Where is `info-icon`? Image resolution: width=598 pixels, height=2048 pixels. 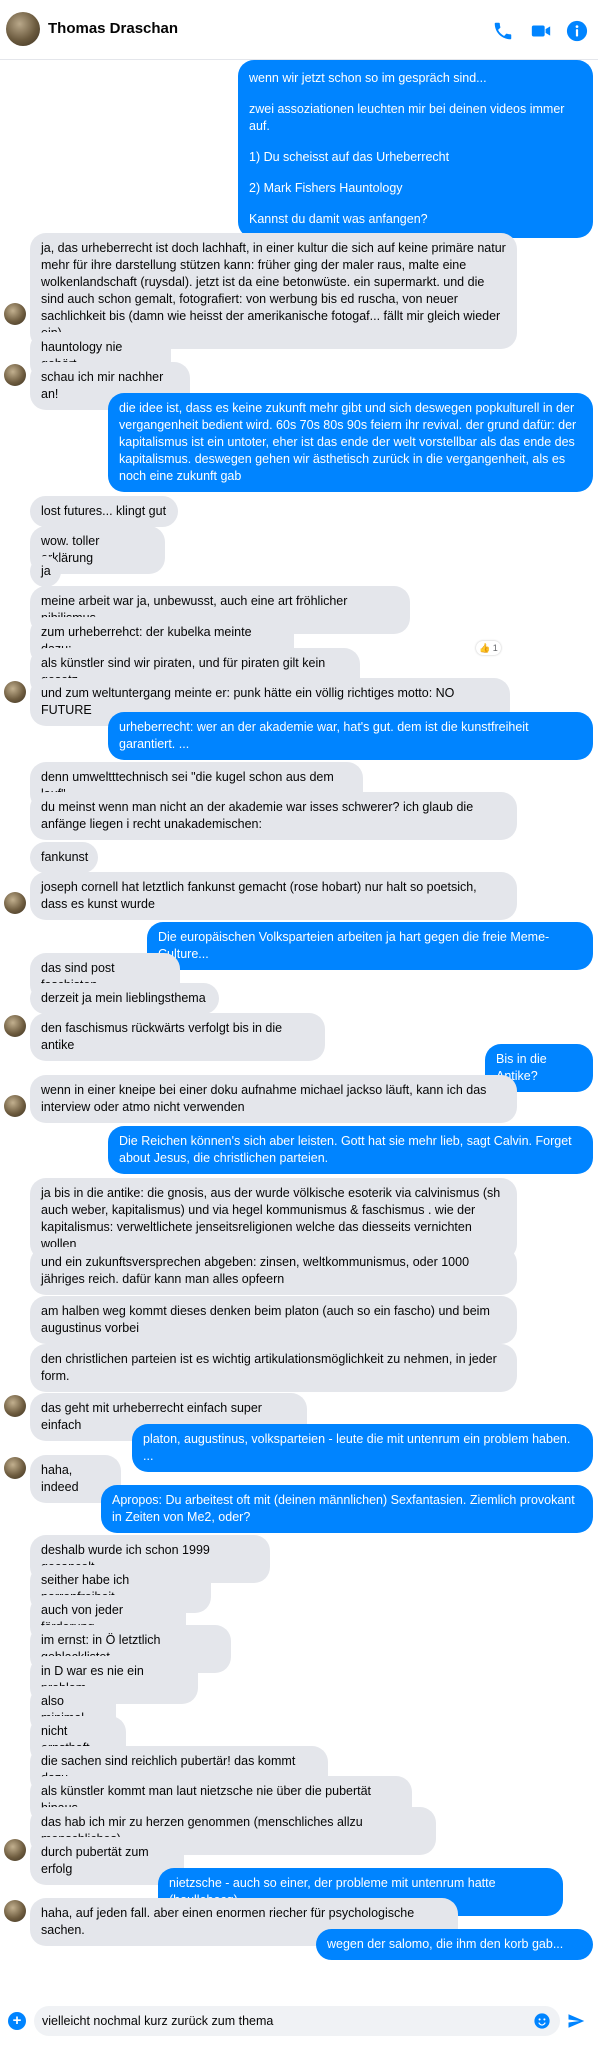
info-icon is located at coordinates (577, 31).